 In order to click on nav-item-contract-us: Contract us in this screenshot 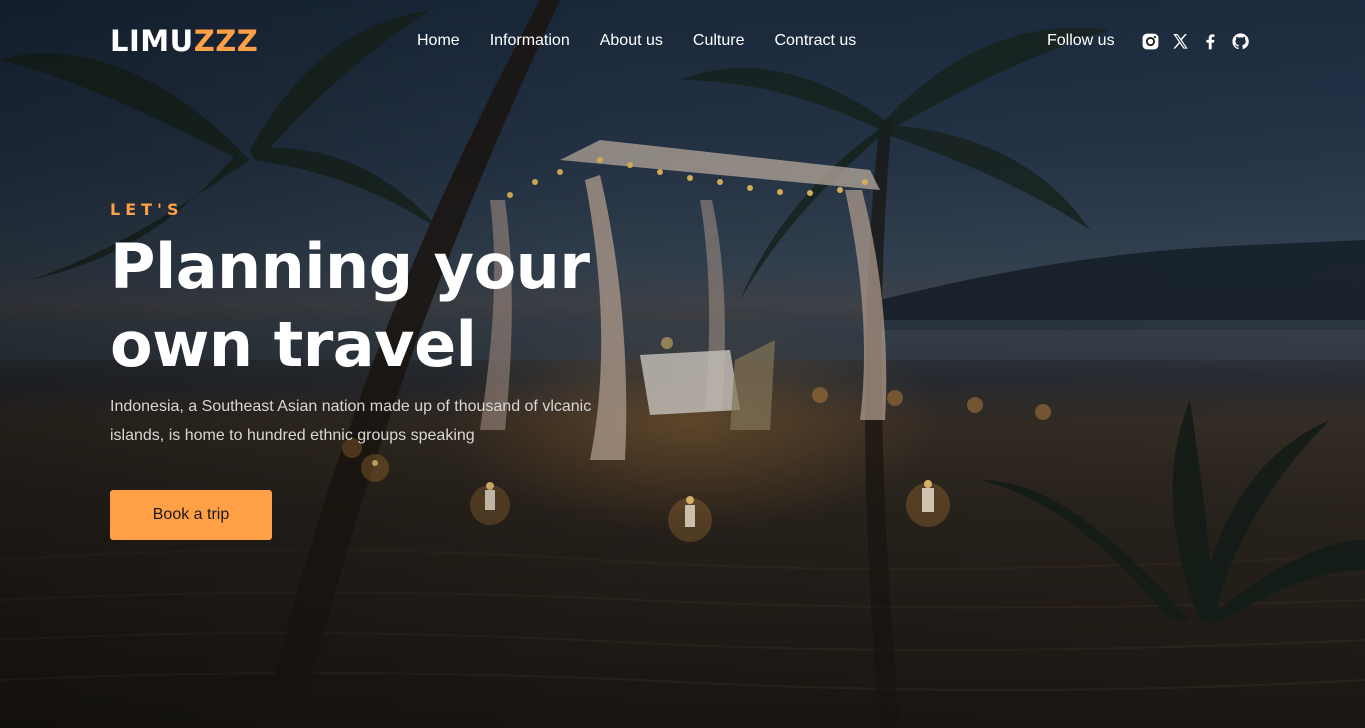, I will do `click(815, 41)`.